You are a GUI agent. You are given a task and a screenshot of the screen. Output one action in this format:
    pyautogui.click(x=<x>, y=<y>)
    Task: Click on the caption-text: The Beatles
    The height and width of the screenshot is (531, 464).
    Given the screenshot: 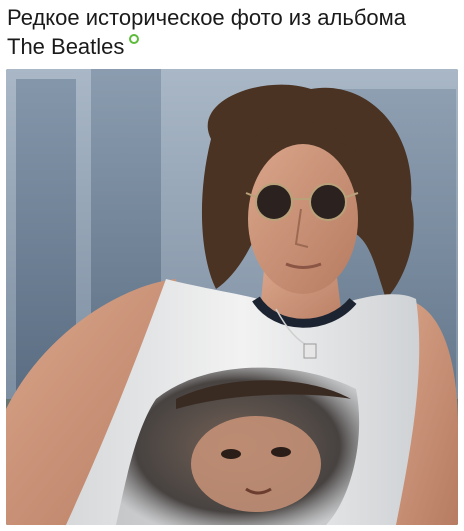 What is the action you would take?
    pyautogui.click(x=66, y=46)
    